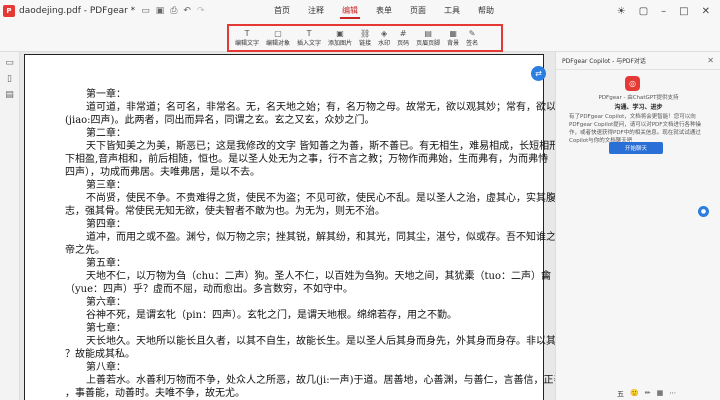 The image size is (720, 400). Describe the element at coordinates (201, 11) in the screenshot. I see `redo-icon: ↷` at that location.